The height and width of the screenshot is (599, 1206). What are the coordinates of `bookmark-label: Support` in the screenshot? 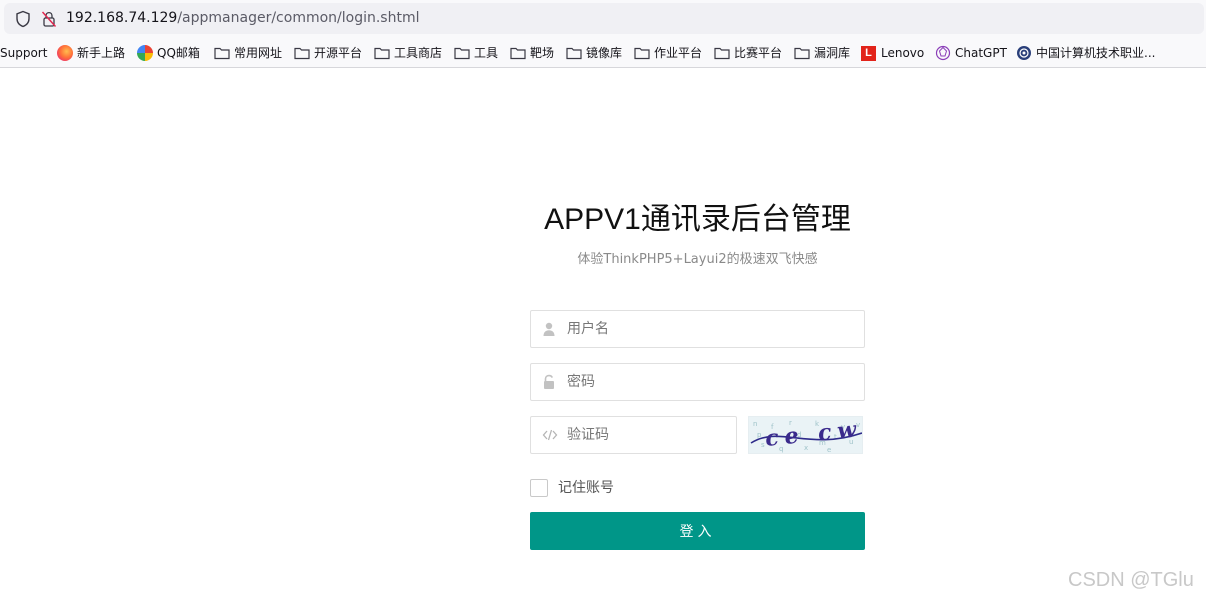 It's located at (24, 53).